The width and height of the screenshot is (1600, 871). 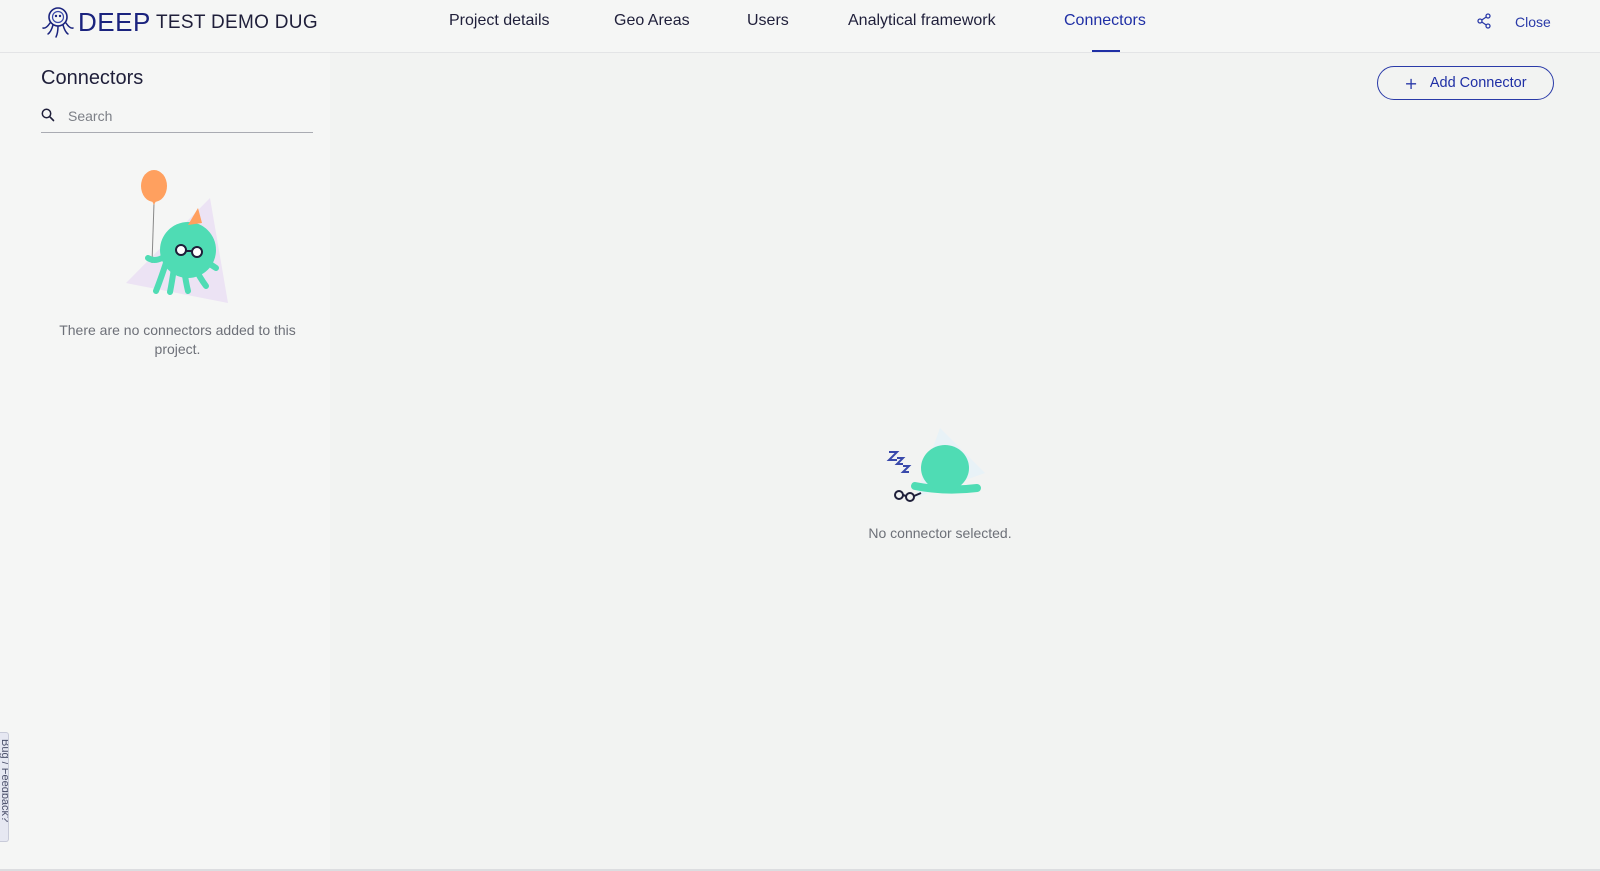 What do you see at coordinates (237, 22) in the screenshot?
I see `project-name: TEST DEMO DUG` at bounding box center [237, 22].